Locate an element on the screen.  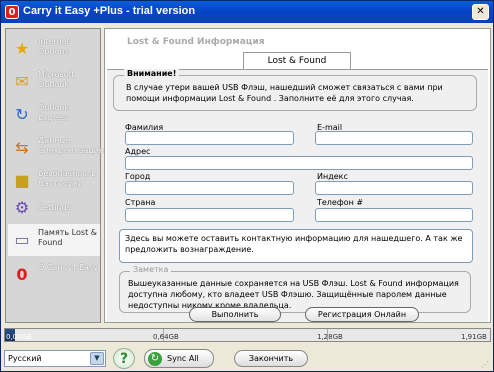
title-bar: 0 Carry it Easy +Plus - trial version ✕ is located at coordinates (247, 12).